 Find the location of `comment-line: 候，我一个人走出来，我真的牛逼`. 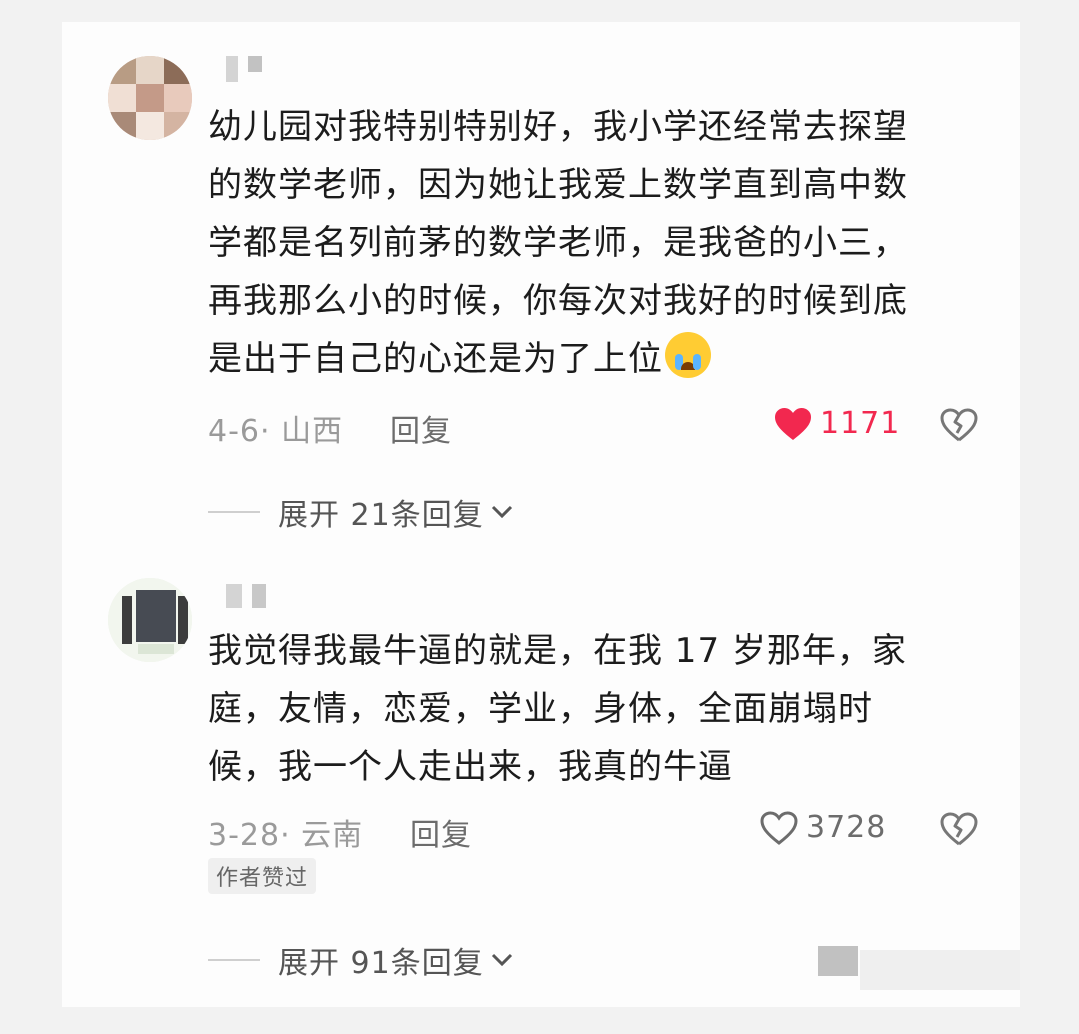

comment-line: 候，我一个人走出来，我真的牛逼 is located at coordinates (470, 767).